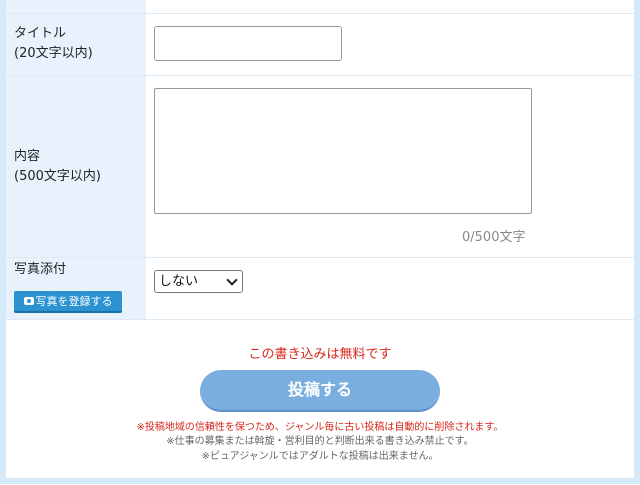 This screenshot has height=485, width=640. I want to click on photo-upload-button: 写真を登録する, so click(68, 302).